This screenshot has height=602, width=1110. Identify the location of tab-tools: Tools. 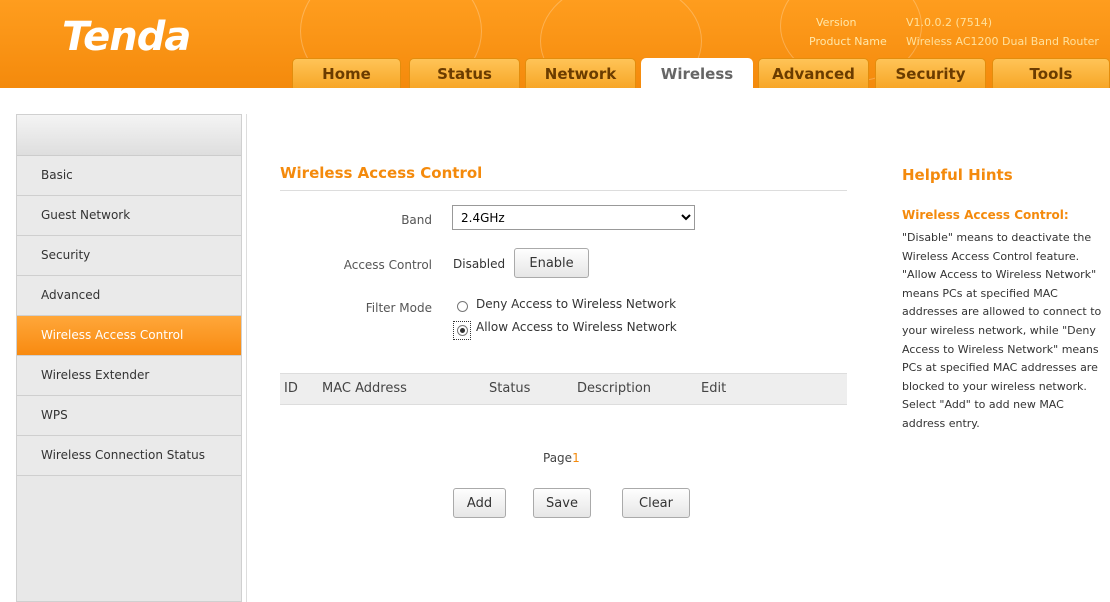
(1051, 73).